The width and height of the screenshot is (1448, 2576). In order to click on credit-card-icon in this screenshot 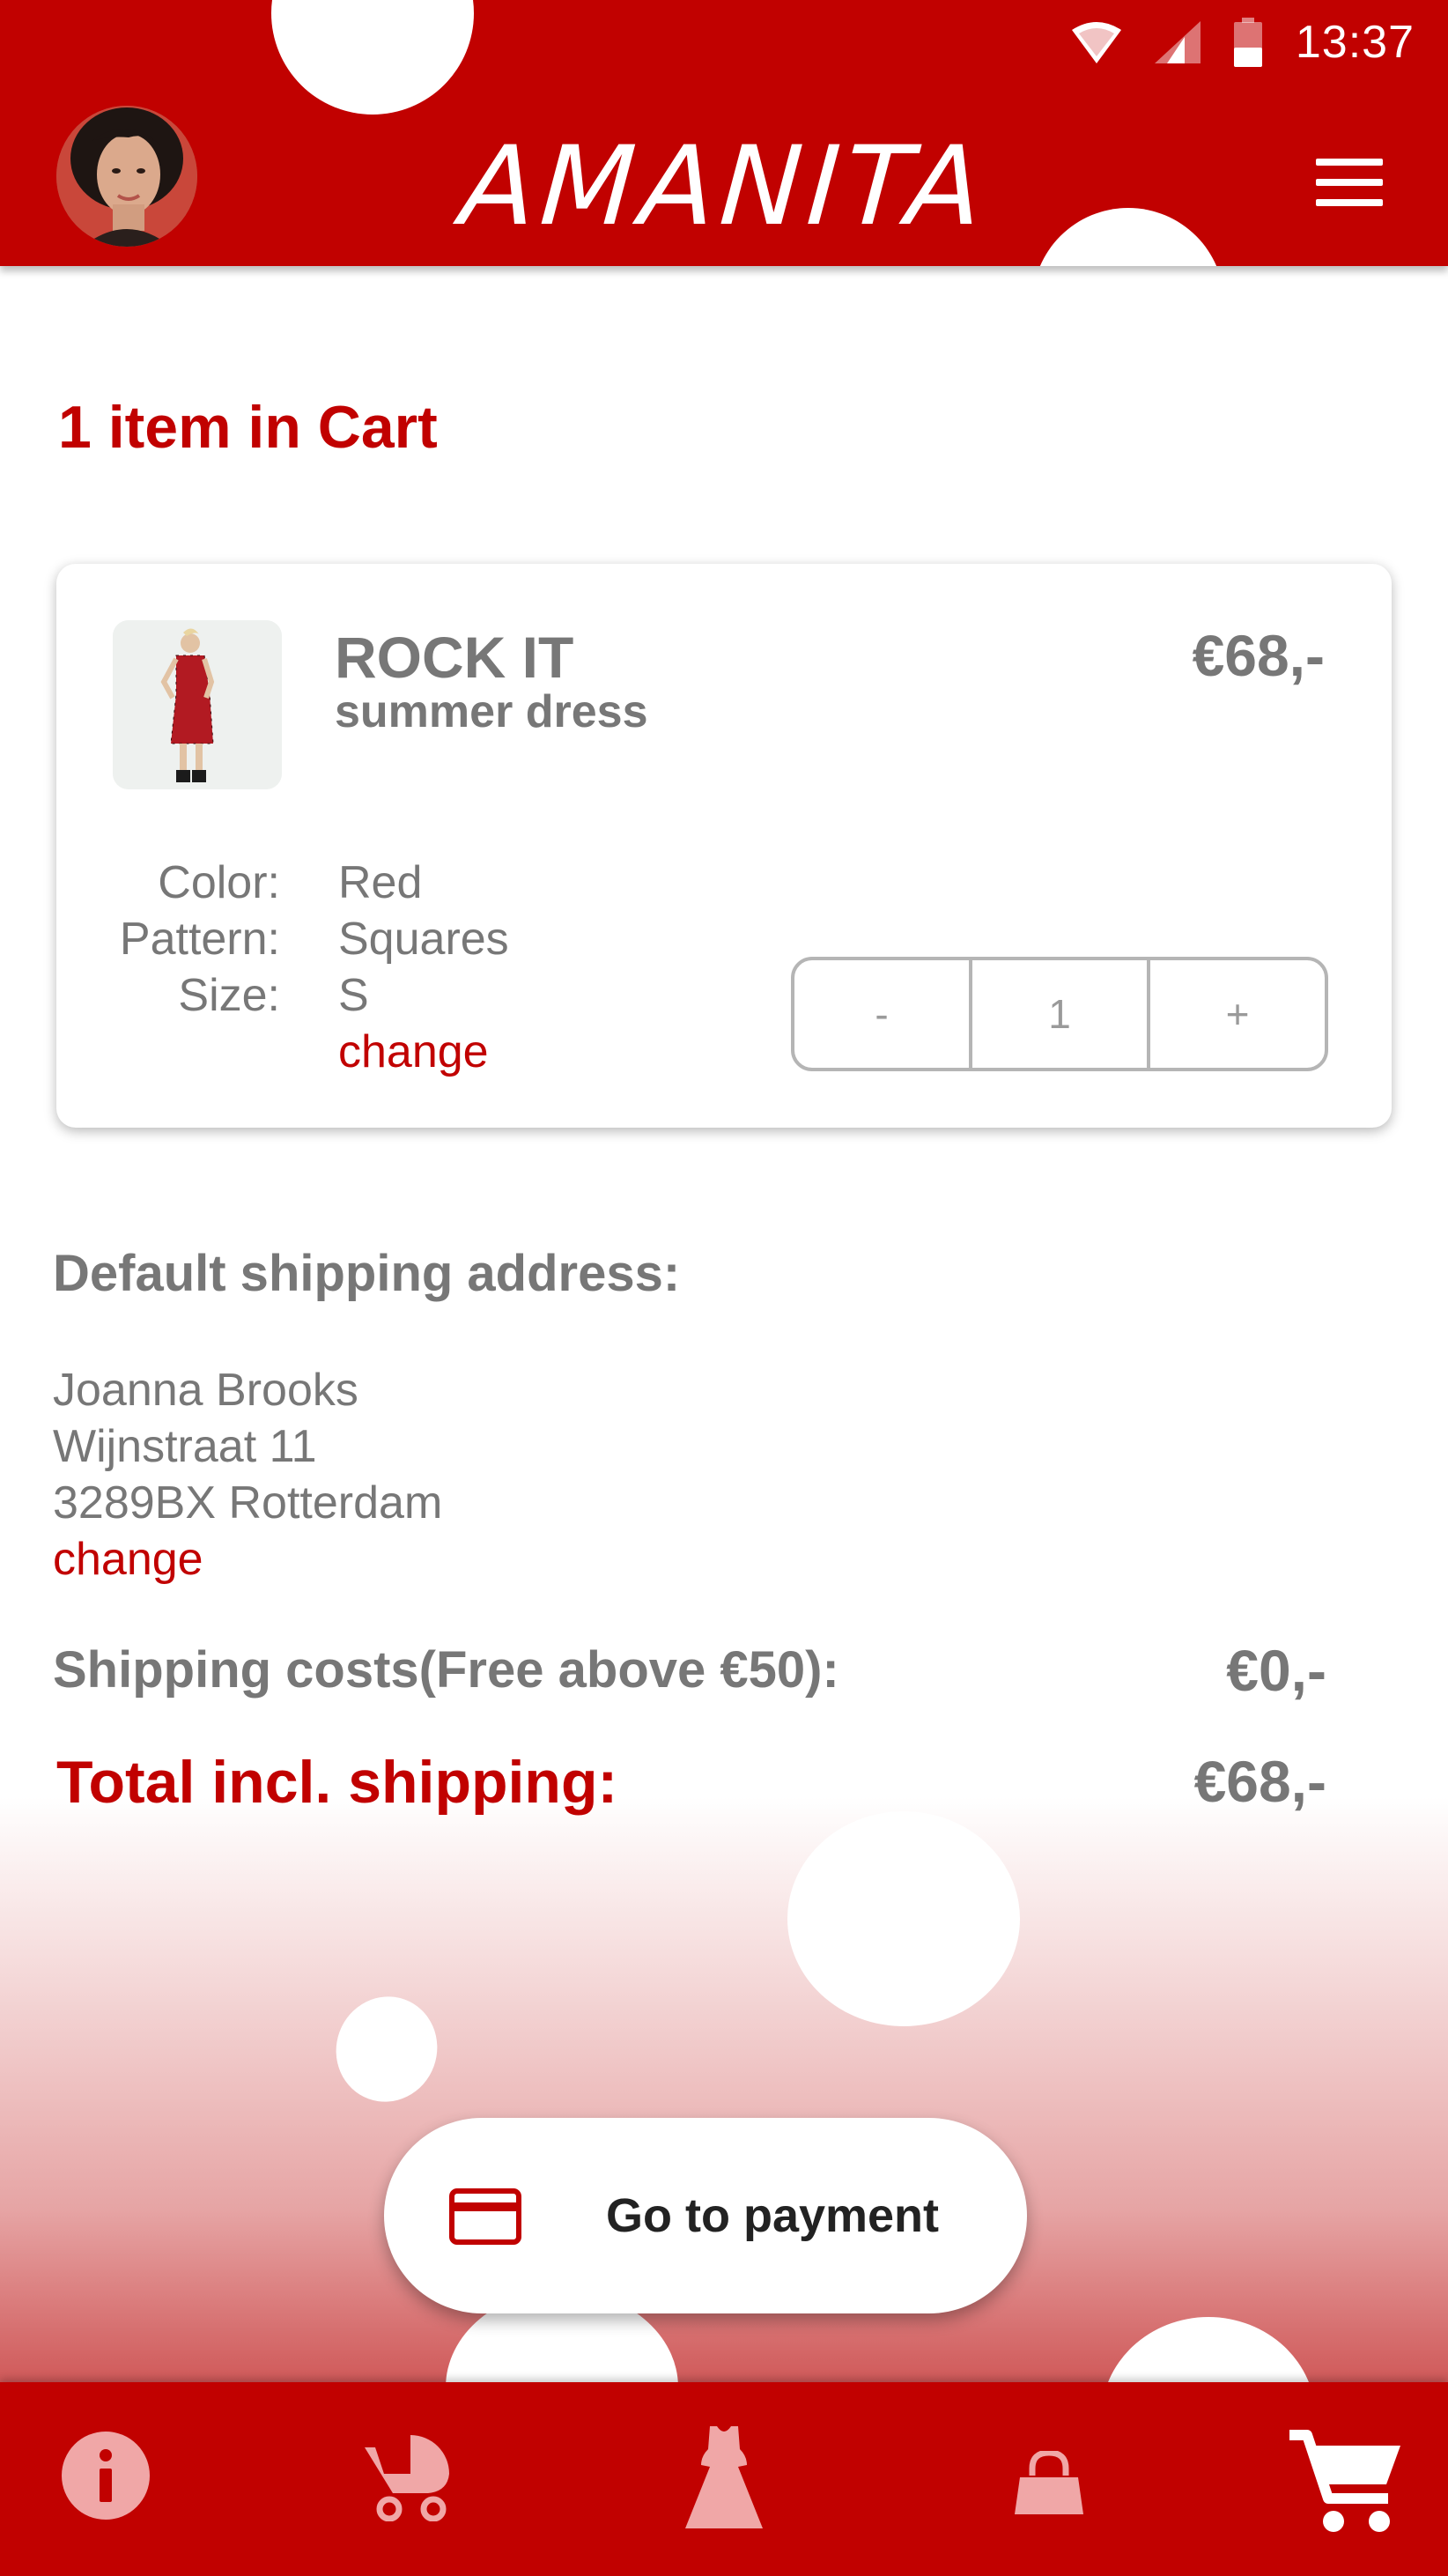, I will do `click(485, 2216)`.